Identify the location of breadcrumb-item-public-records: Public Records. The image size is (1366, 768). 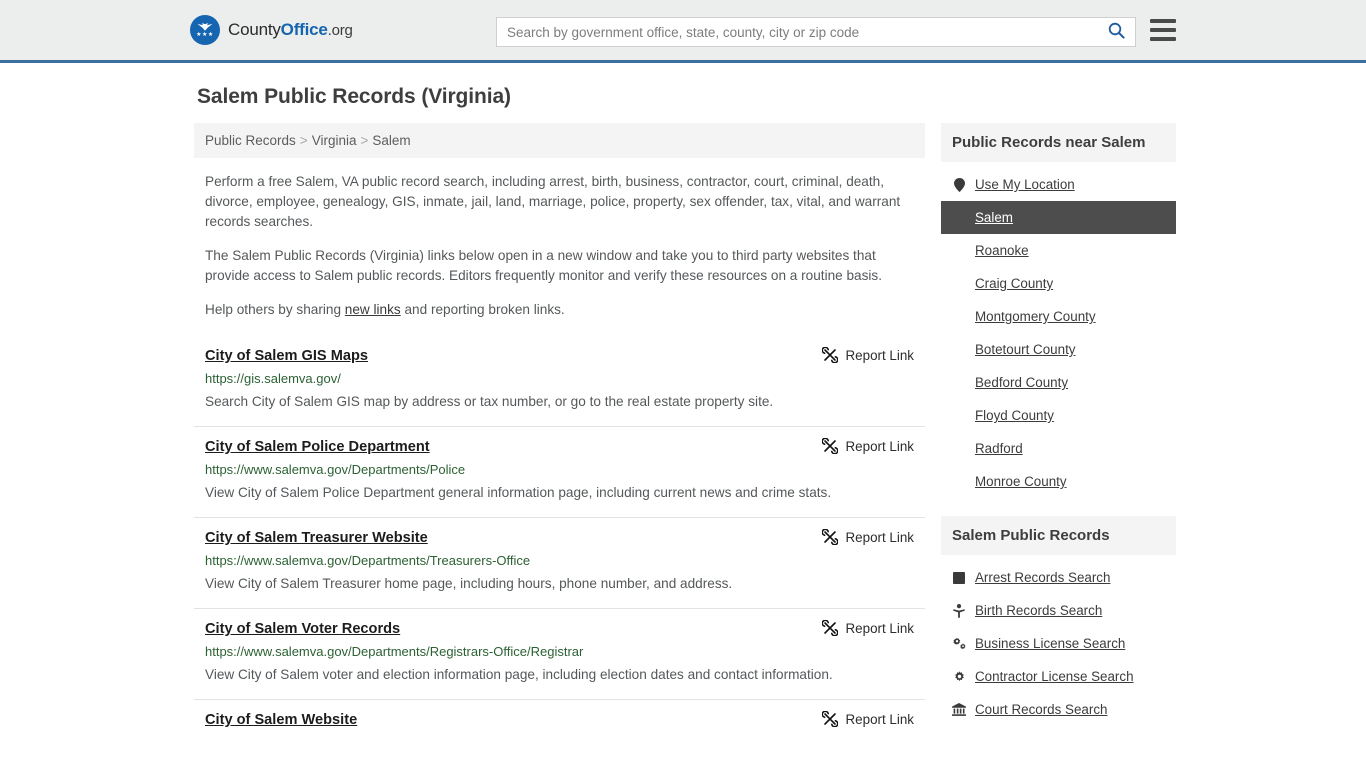
(250, 140).